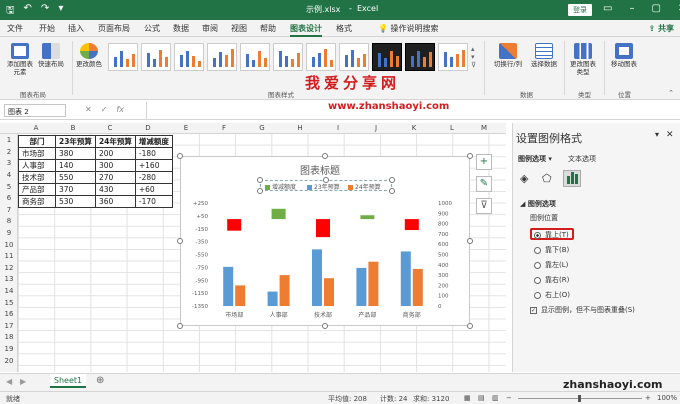 Image resolution: width=680 pixels, height=404 pixels. What do you see at coordinates (51, 55) in the screenshot?
I see `quick-layout-button: 快速布局` at bounding box center [51, 55].